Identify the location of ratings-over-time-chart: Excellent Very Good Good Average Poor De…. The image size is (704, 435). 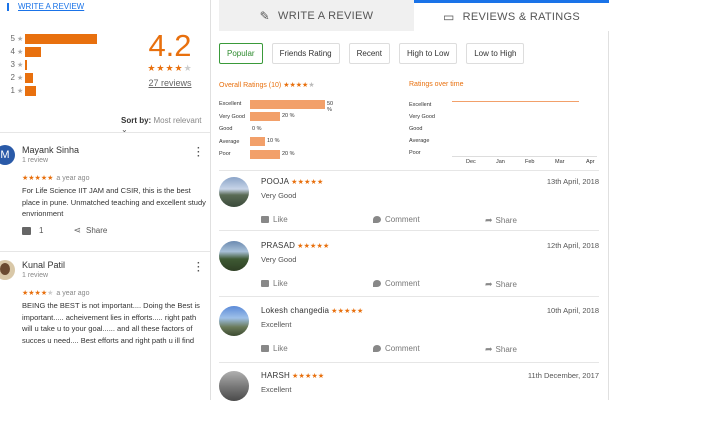
(504, 131).